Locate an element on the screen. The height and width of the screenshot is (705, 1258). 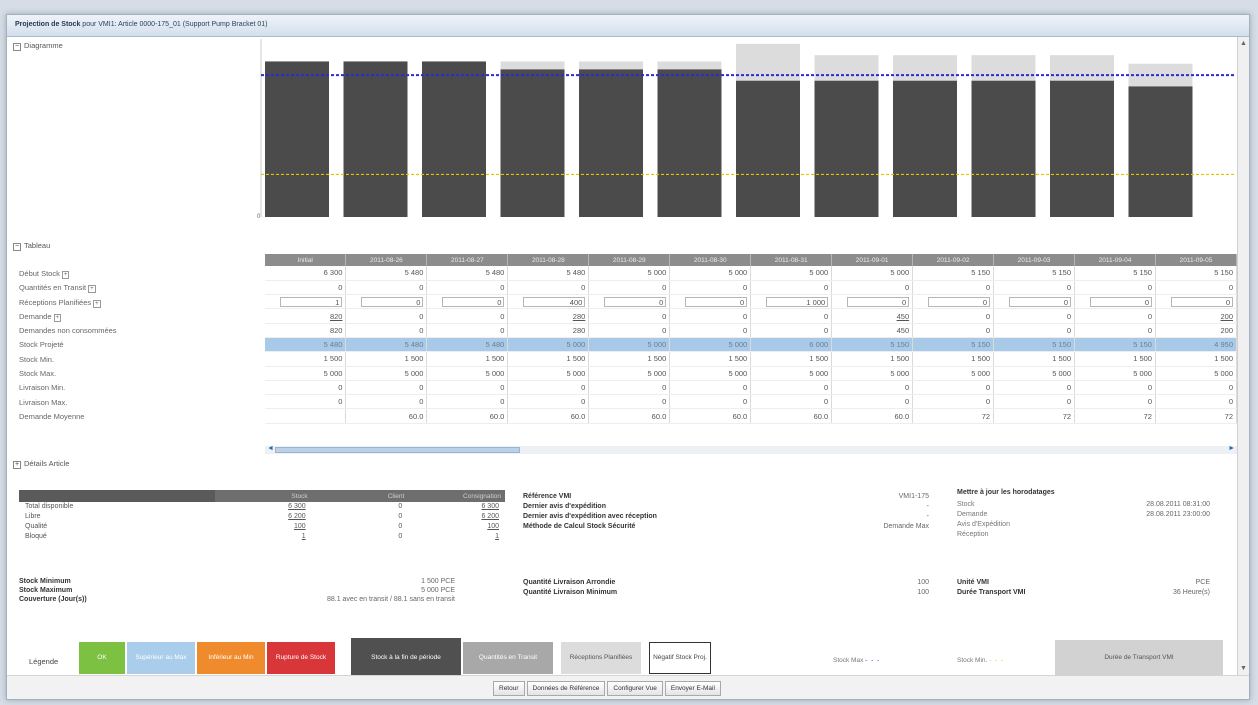
planned-receipt-input: 400 is located at coordinates (548, 302).